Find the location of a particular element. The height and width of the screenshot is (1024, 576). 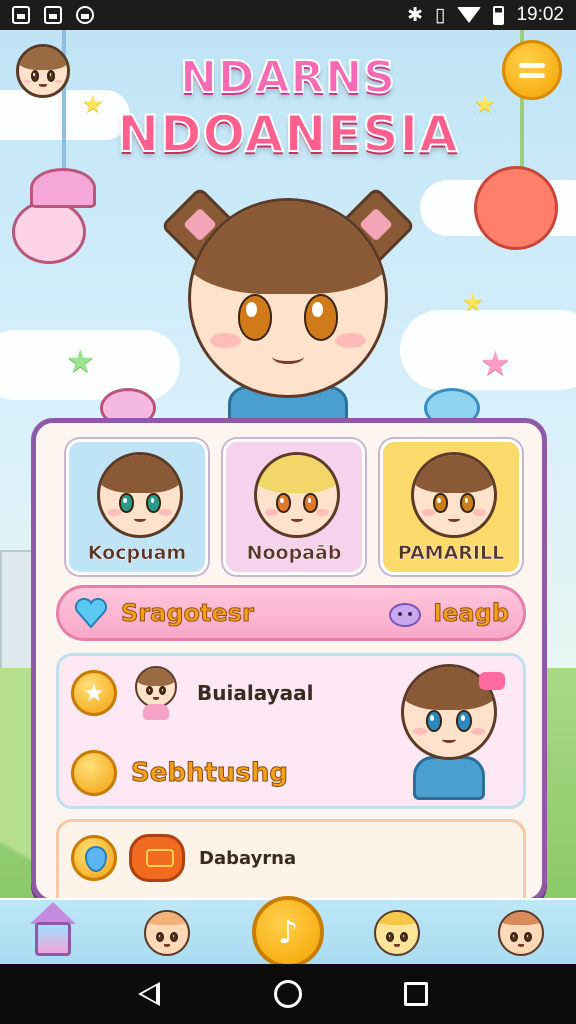

cat-icon is located at coordinates (521, 933).